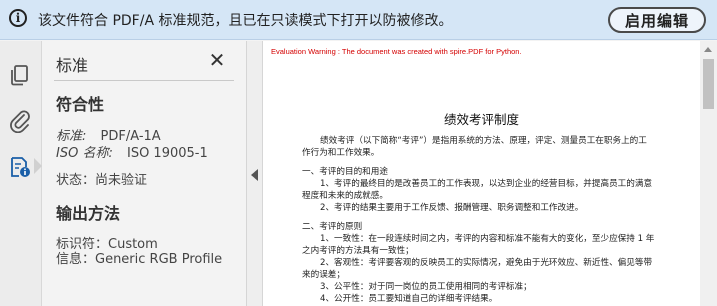 Image resolution: width=717 pixels, height=306 pixels. I want to click on validation-status: 状态：尚未验证, so click(102, 180).